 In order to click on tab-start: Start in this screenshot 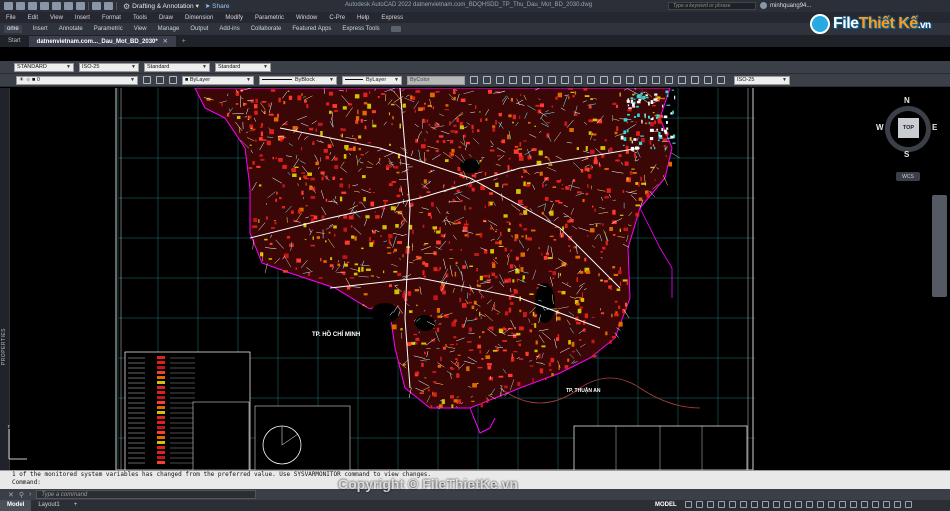, I will do `click(14, 41)`.